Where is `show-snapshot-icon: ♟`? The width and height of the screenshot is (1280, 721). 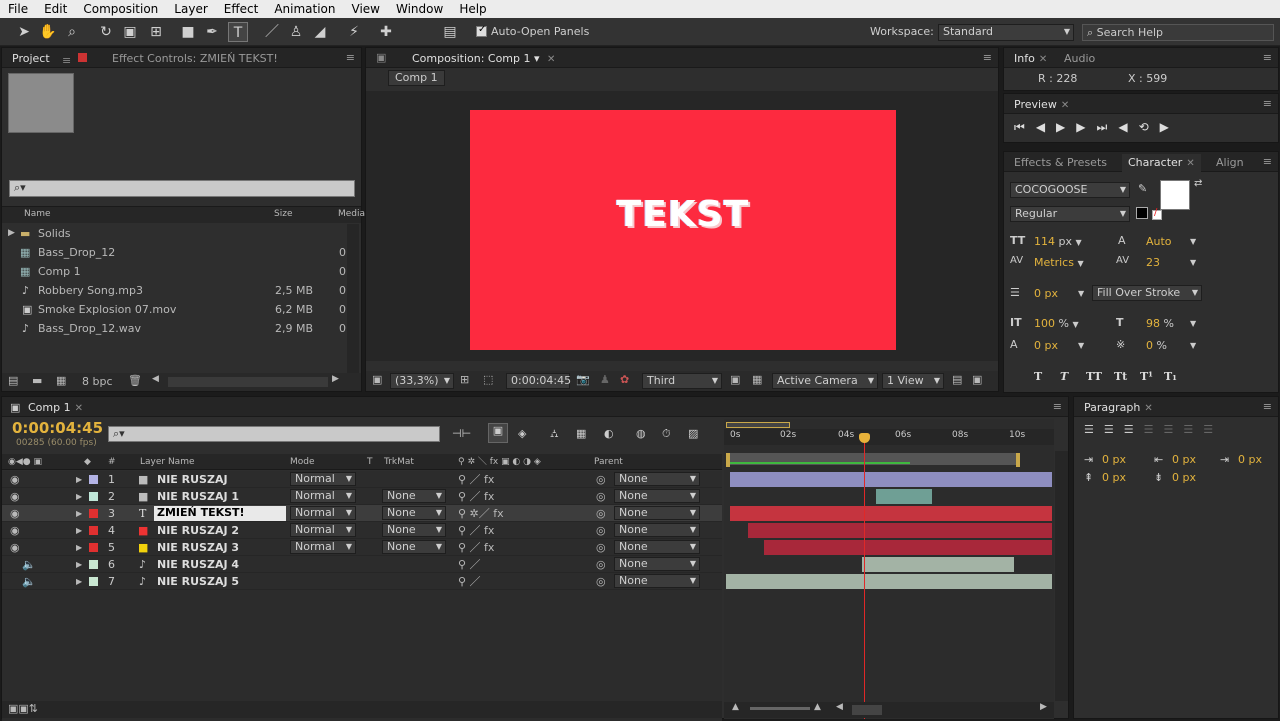 show-snapshot-icon: ♟ is located at coordinates (605, 379).